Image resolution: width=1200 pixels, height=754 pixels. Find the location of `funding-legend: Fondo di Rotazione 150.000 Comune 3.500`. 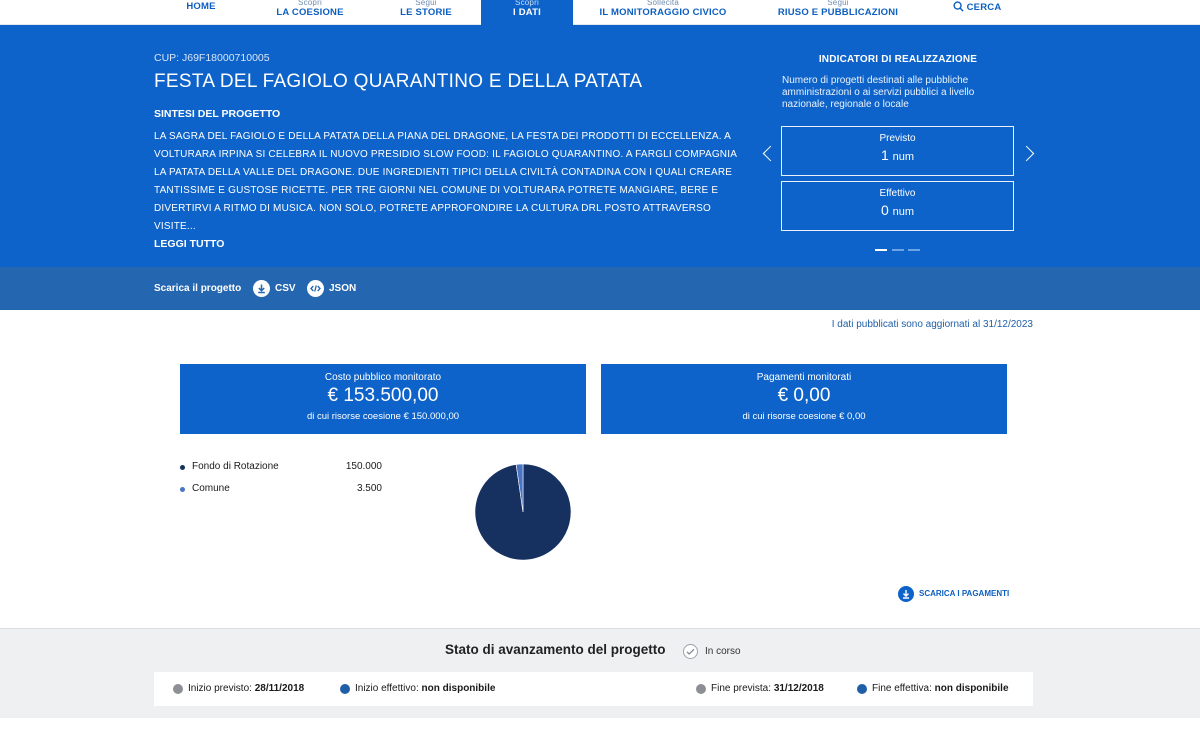

funding-legend: Fondo di Rotazione 150.000 Comune 3.500 is located at coordinates (285, 483).